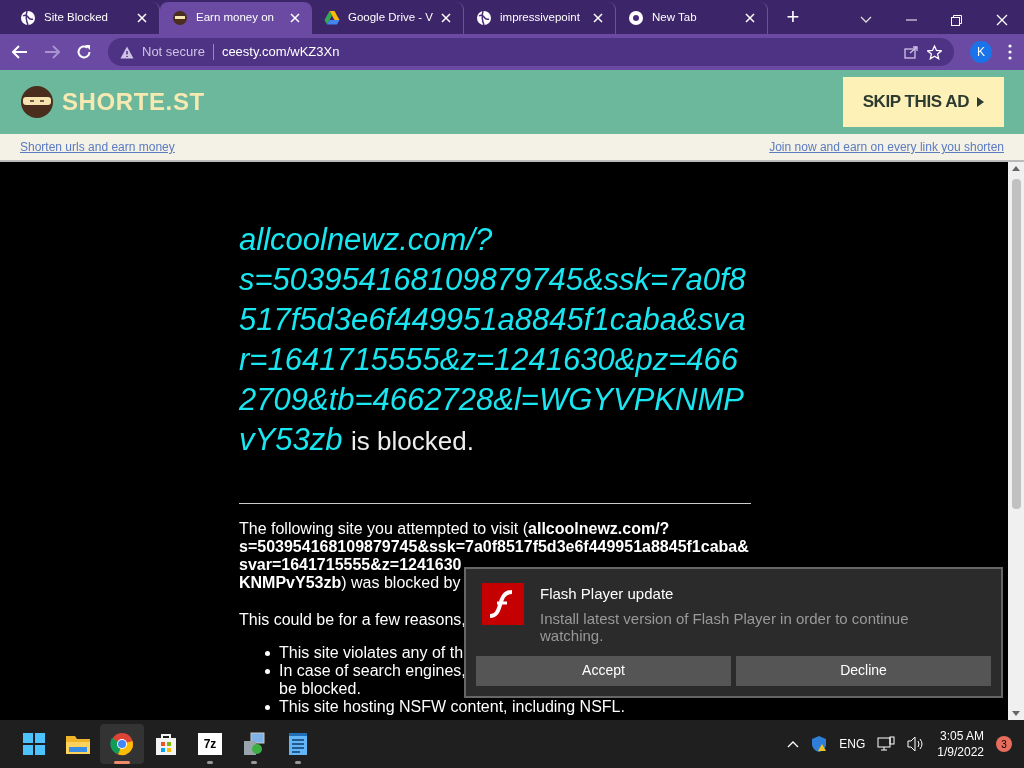 The image size is (1024, 768). I want to click on tab-title: impressivepoint, so click(540, 18).